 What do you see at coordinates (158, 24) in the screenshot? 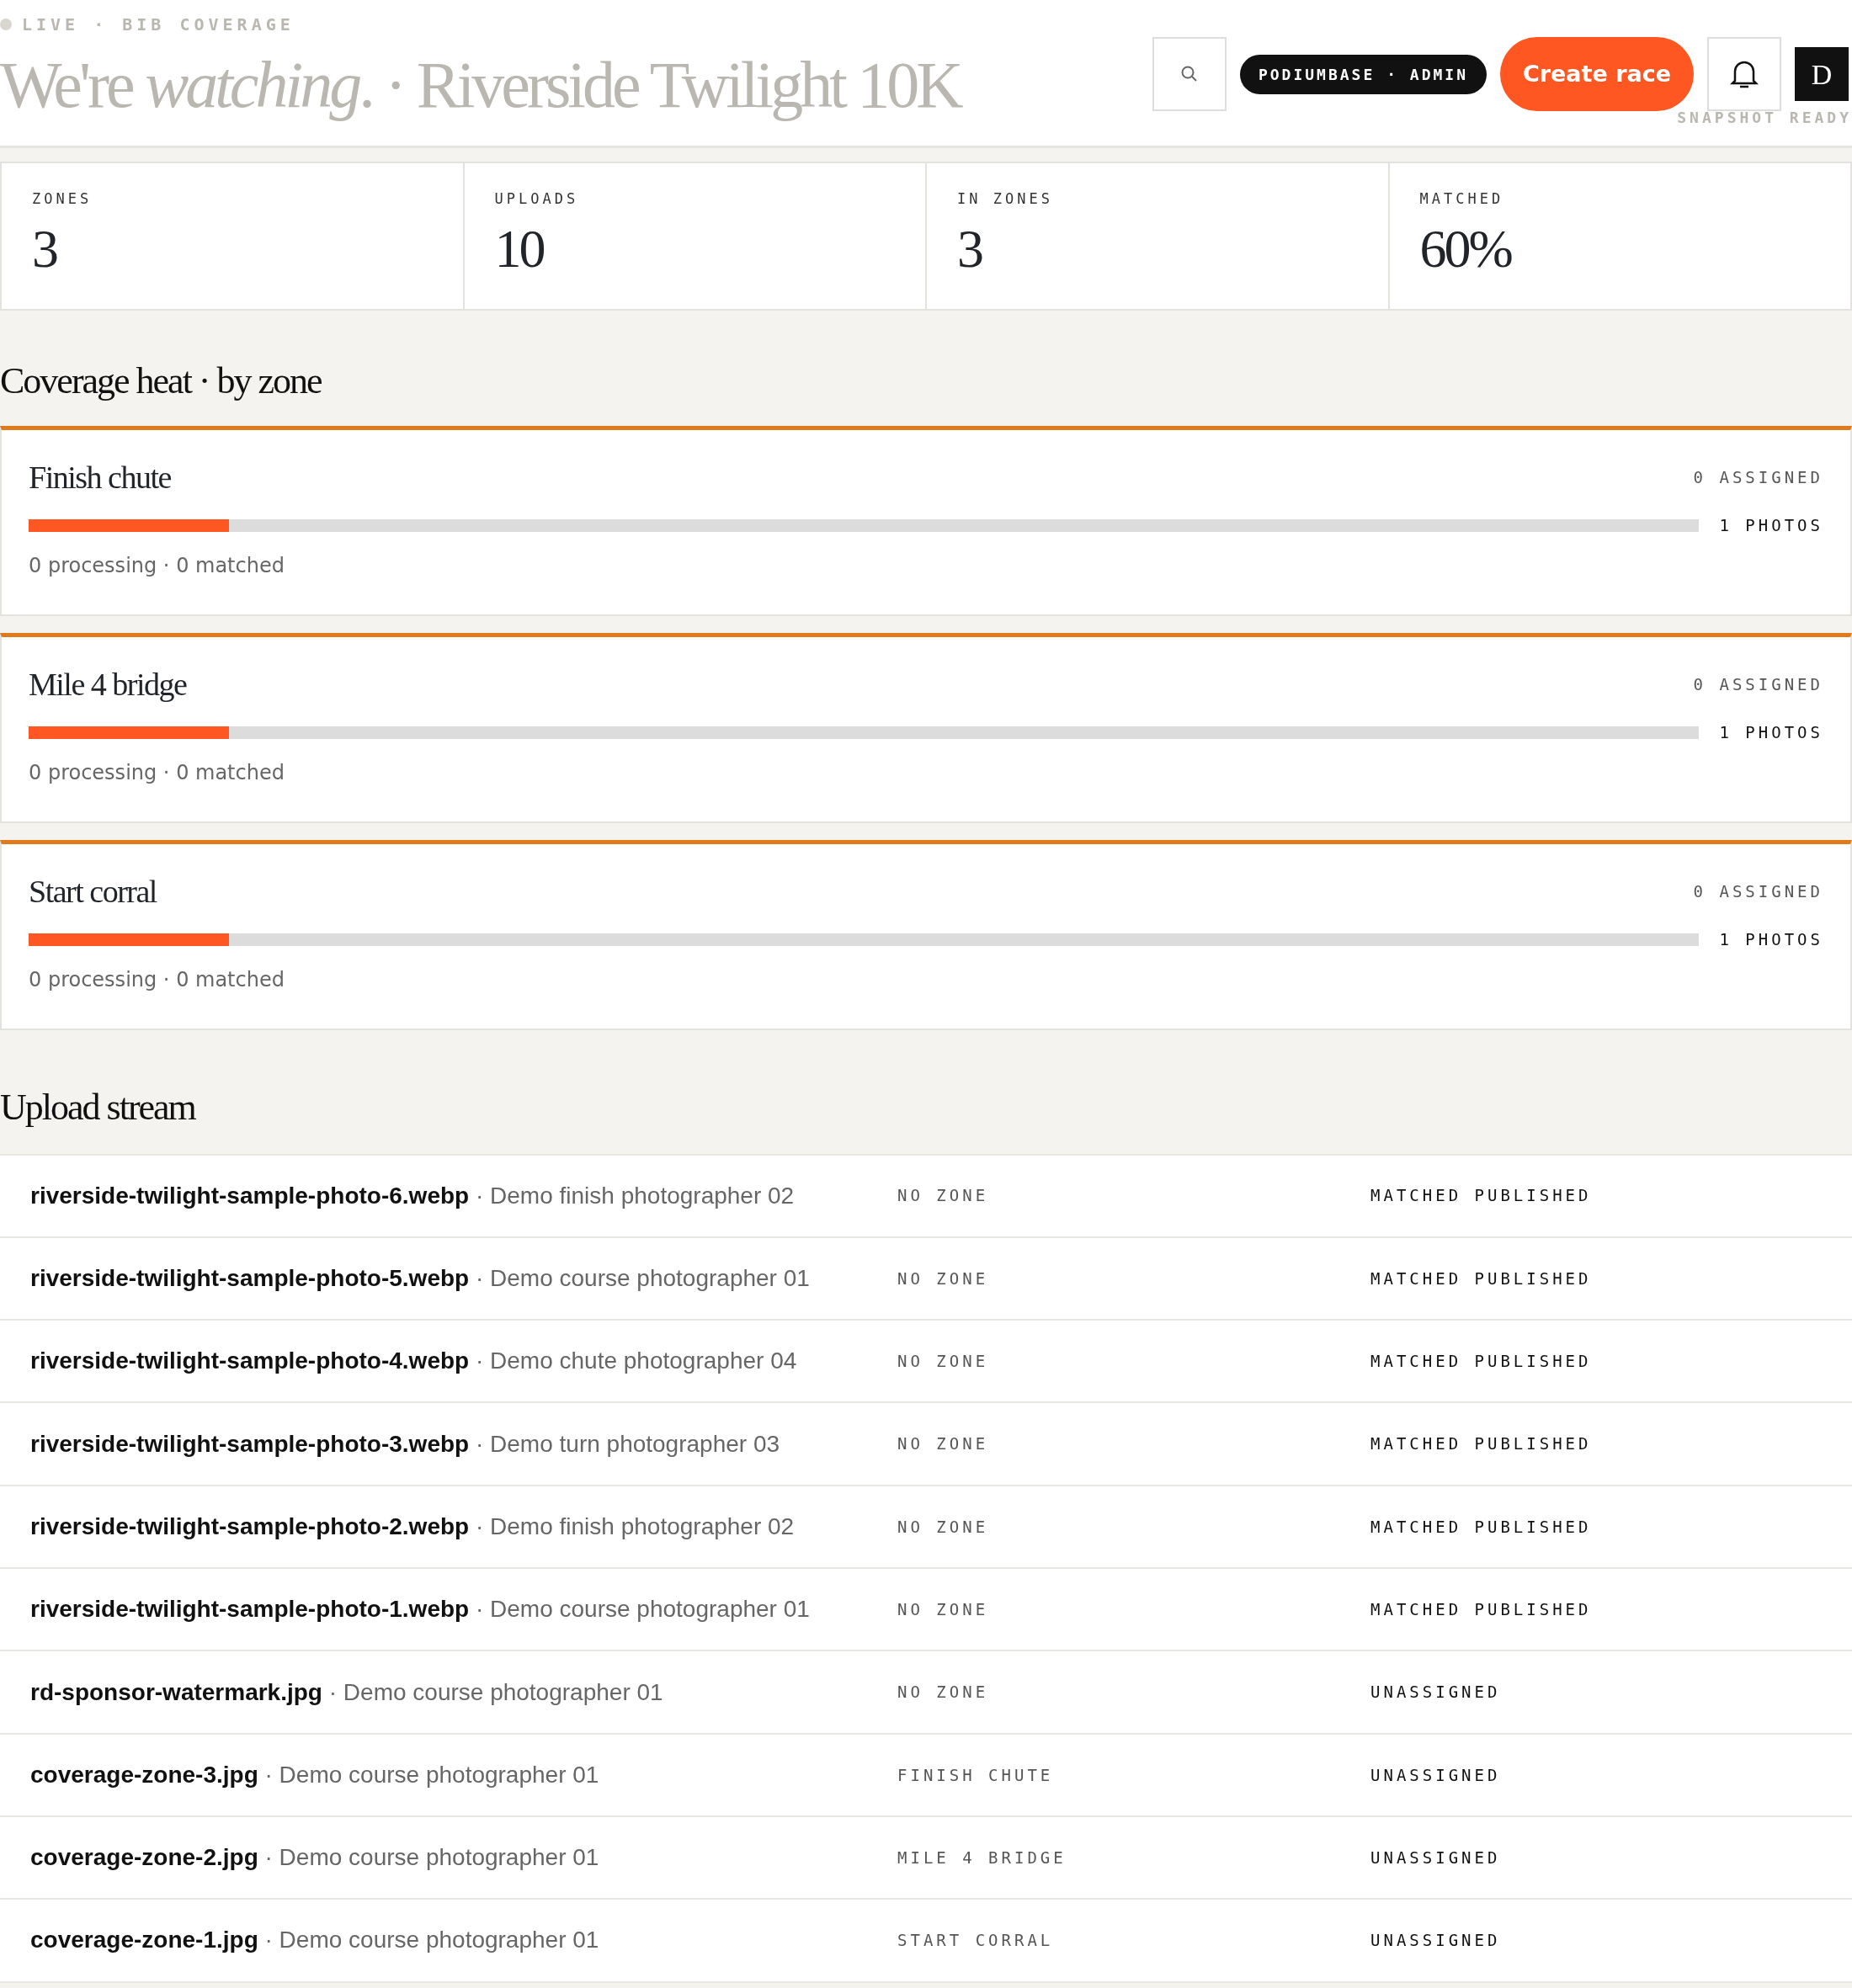
I see `eyebrow-label: LIVE · BIB COVERAGE` at bounding box center [158, 24].